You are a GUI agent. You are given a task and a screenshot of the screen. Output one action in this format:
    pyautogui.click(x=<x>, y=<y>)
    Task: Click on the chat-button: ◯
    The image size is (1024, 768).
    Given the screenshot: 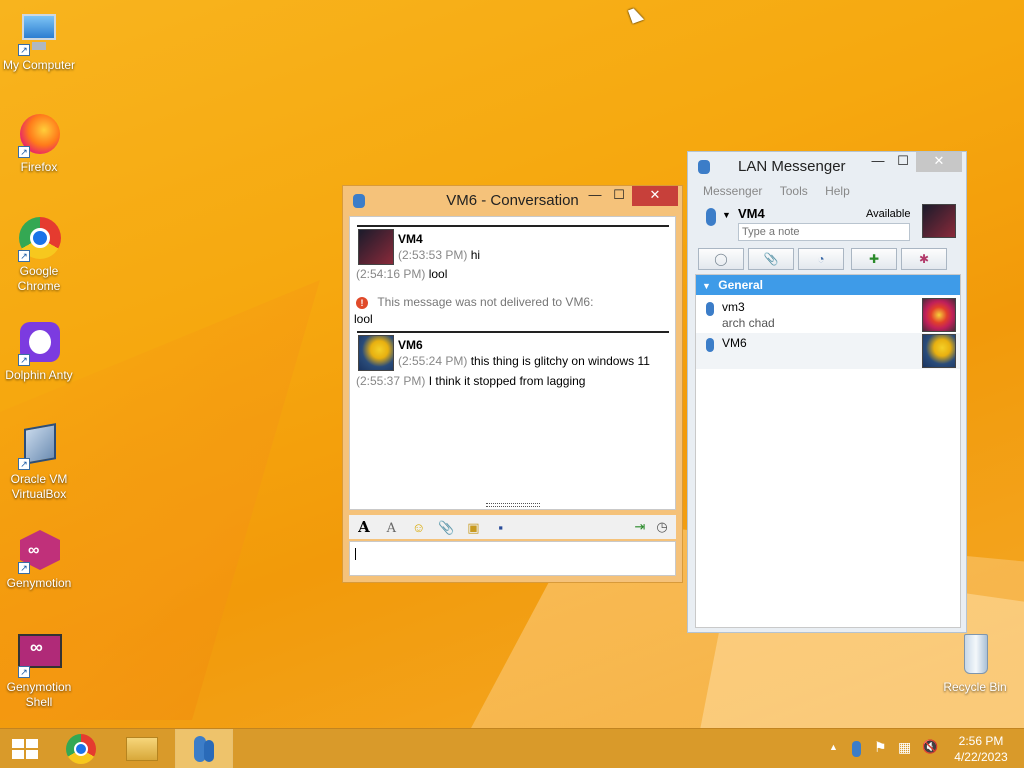 What is the action you would take?
    pyautogui.click(x=721, y=259)
    